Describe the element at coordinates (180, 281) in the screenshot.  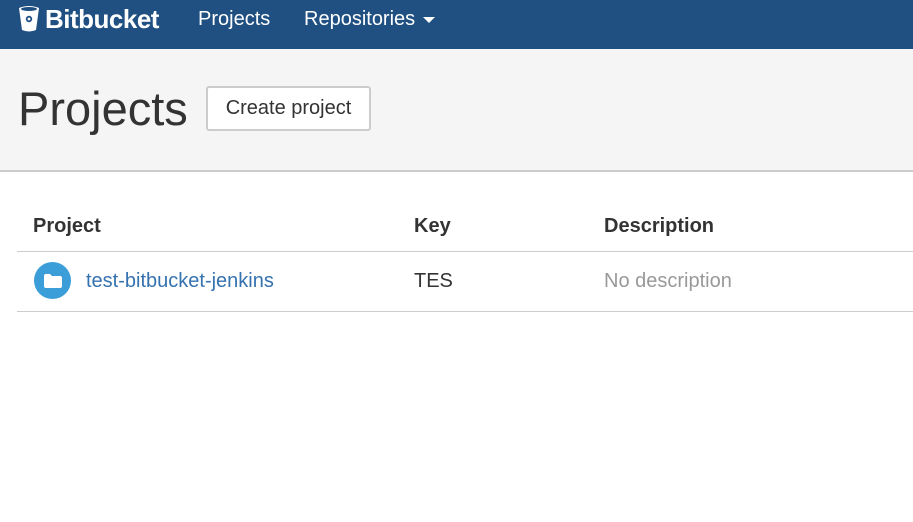
I see `project-name-link: test-bitbucket-jenkins` at that location.